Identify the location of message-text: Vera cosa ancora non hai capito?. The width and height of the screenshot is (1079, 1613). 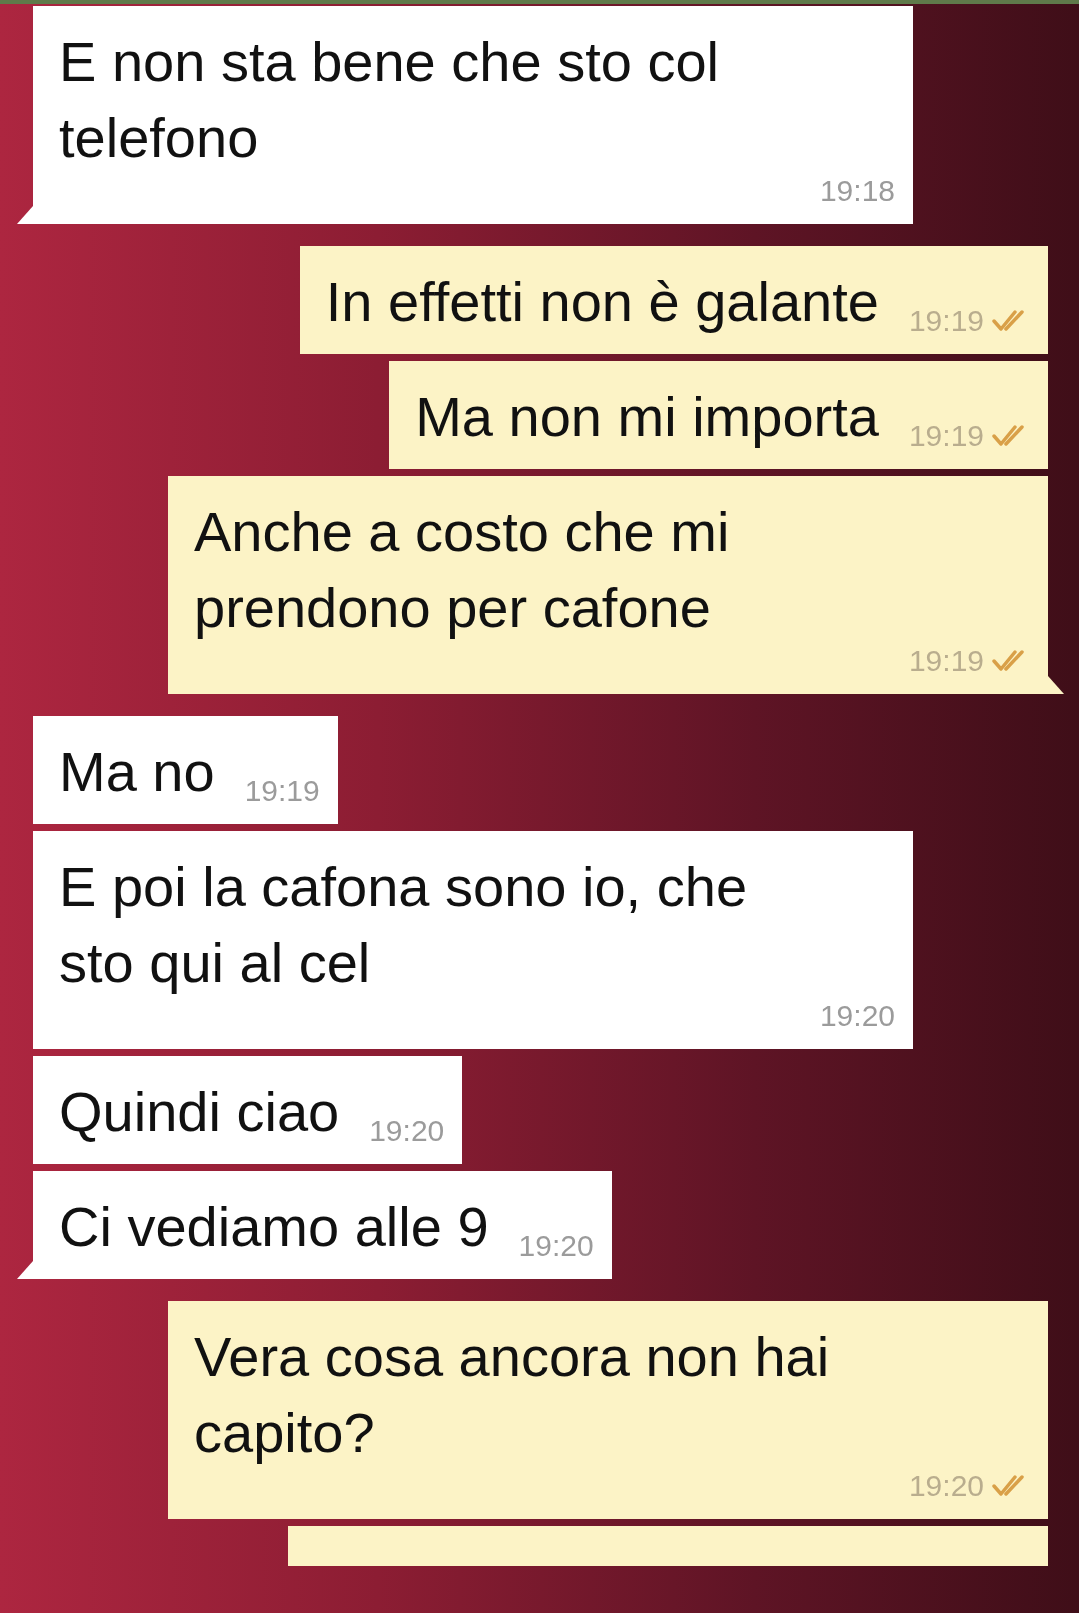
(512, 1395).